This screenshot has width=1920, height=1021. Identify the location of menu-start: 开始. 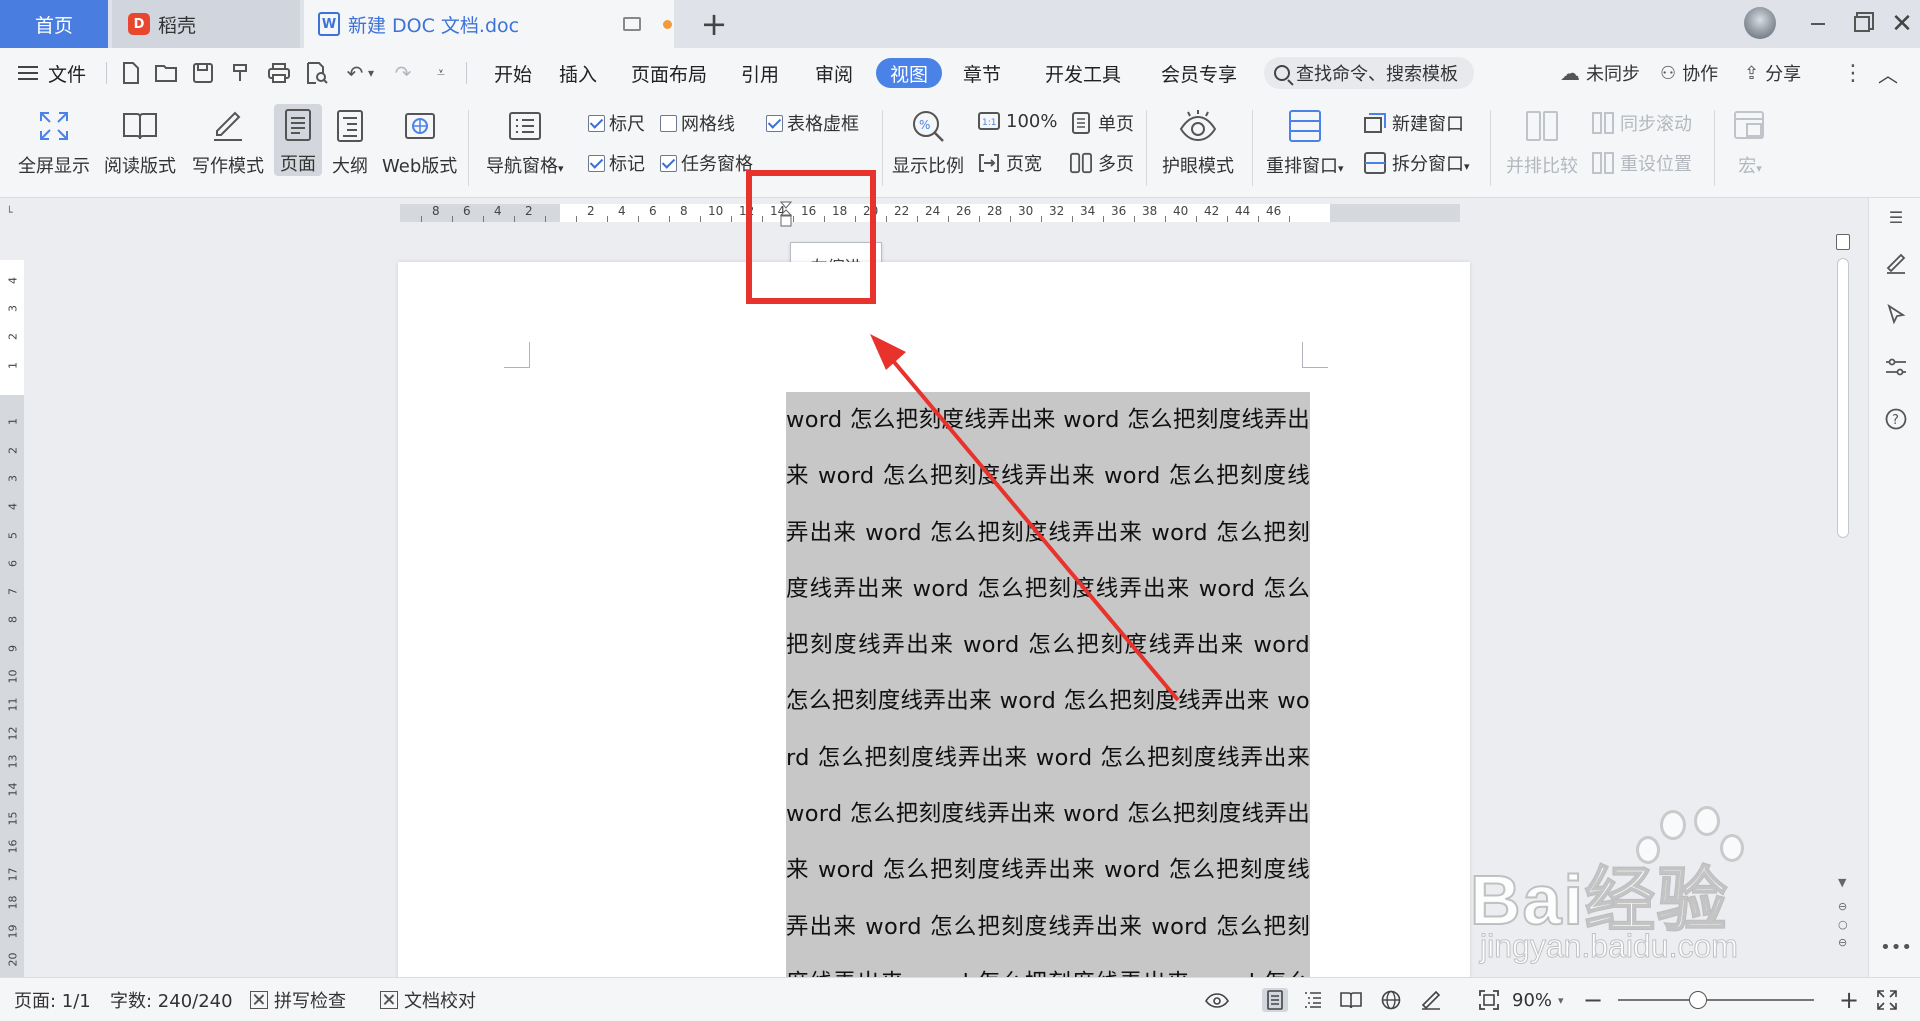
(513, 73).